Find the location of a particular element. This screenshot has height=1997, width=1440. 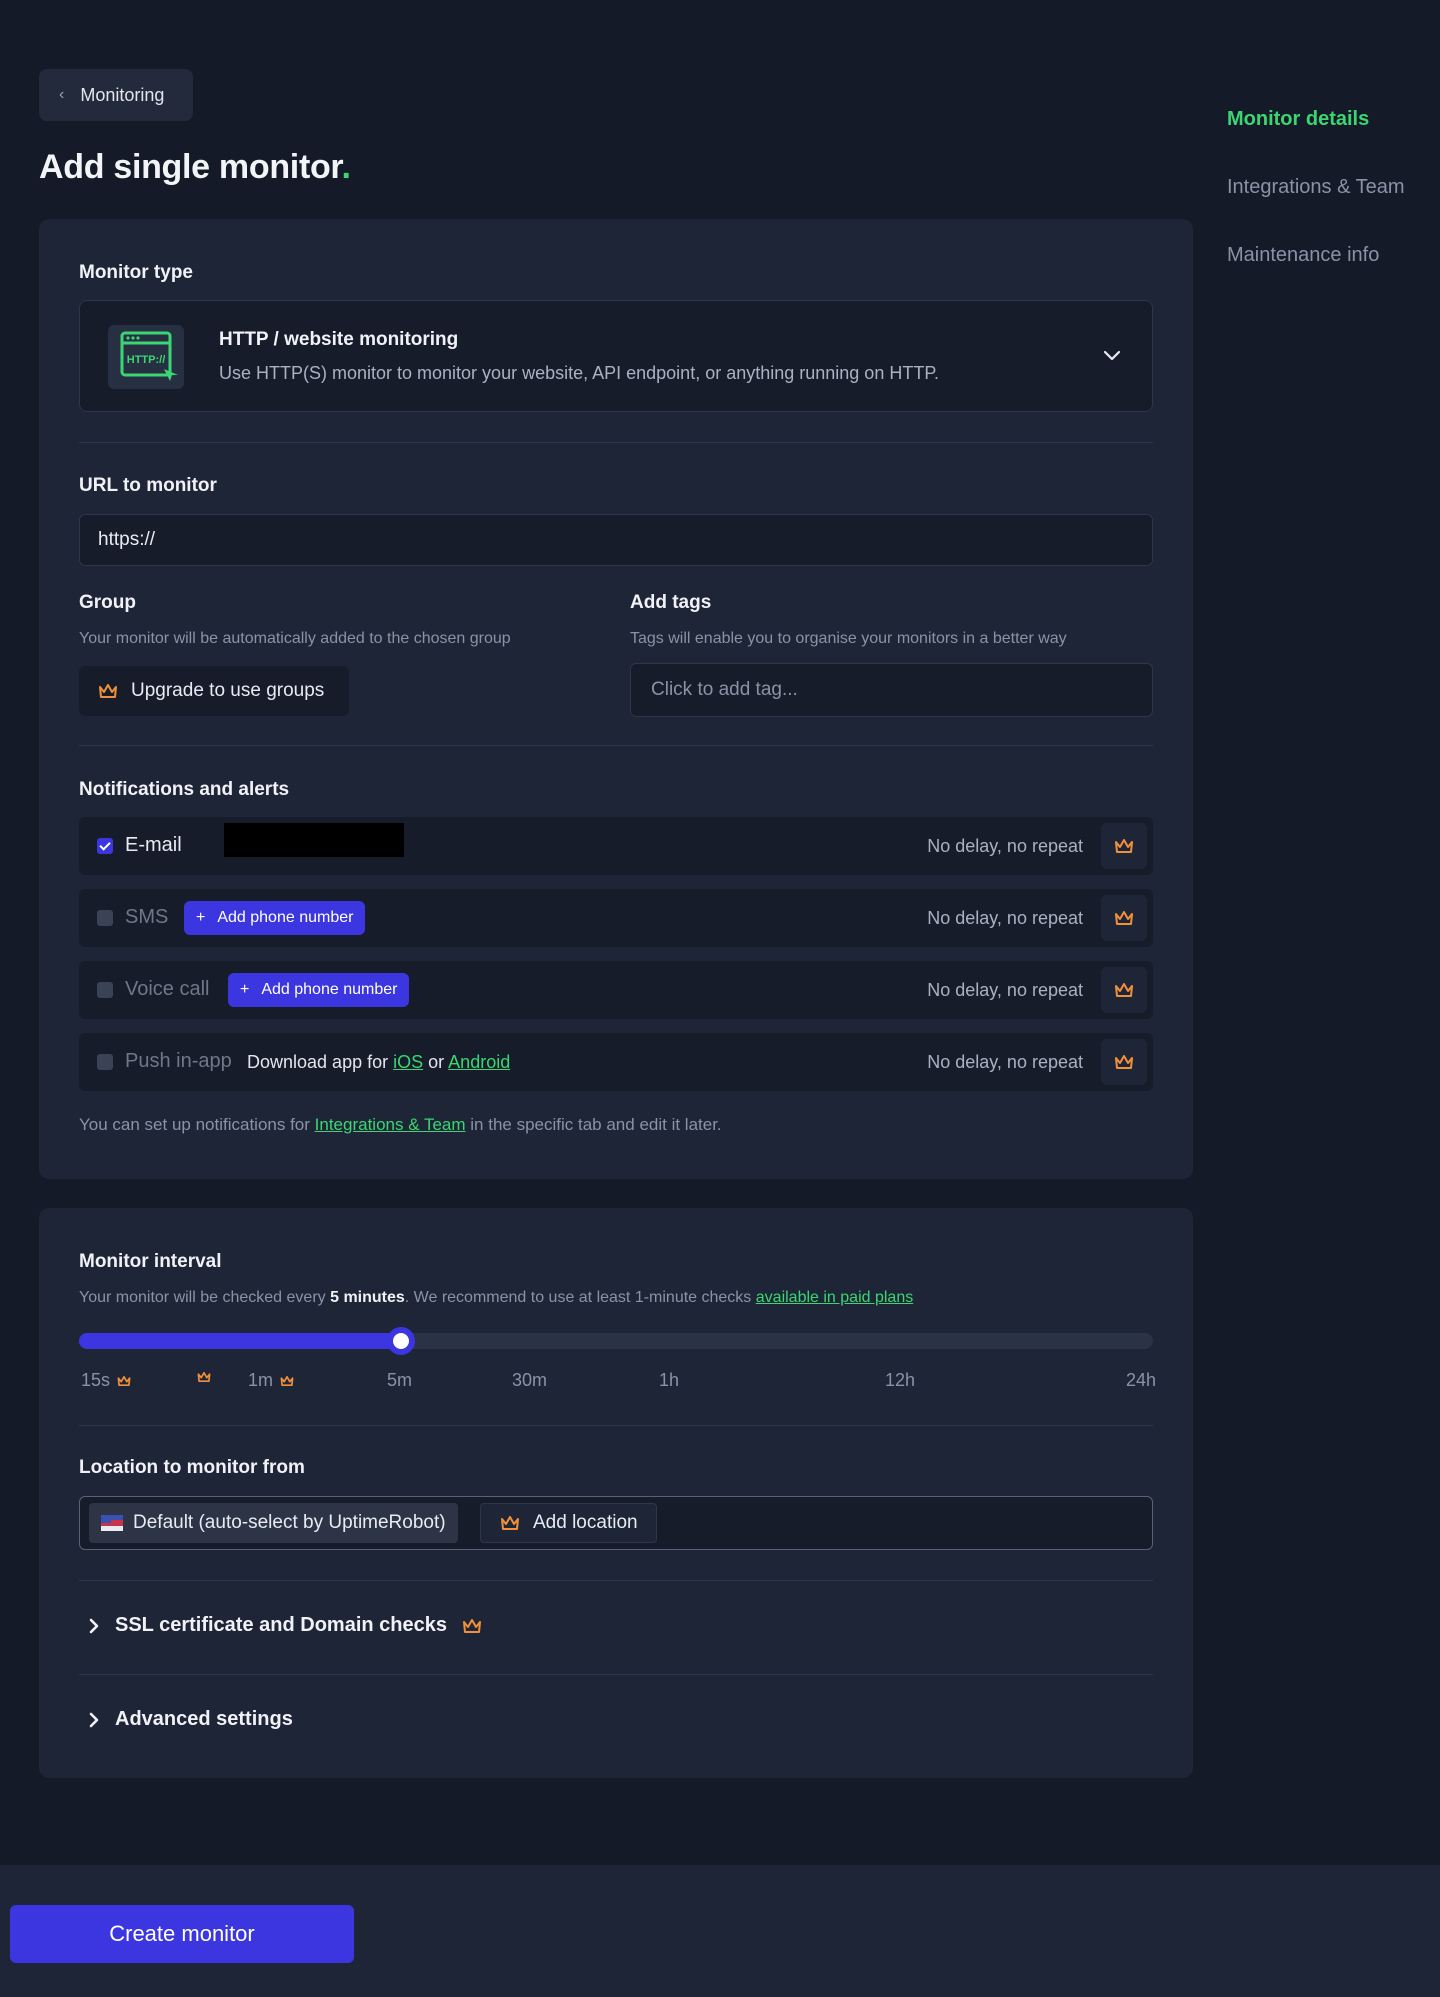

http-monitor-icon: HTTP:// is located at coordinates (146, 357).